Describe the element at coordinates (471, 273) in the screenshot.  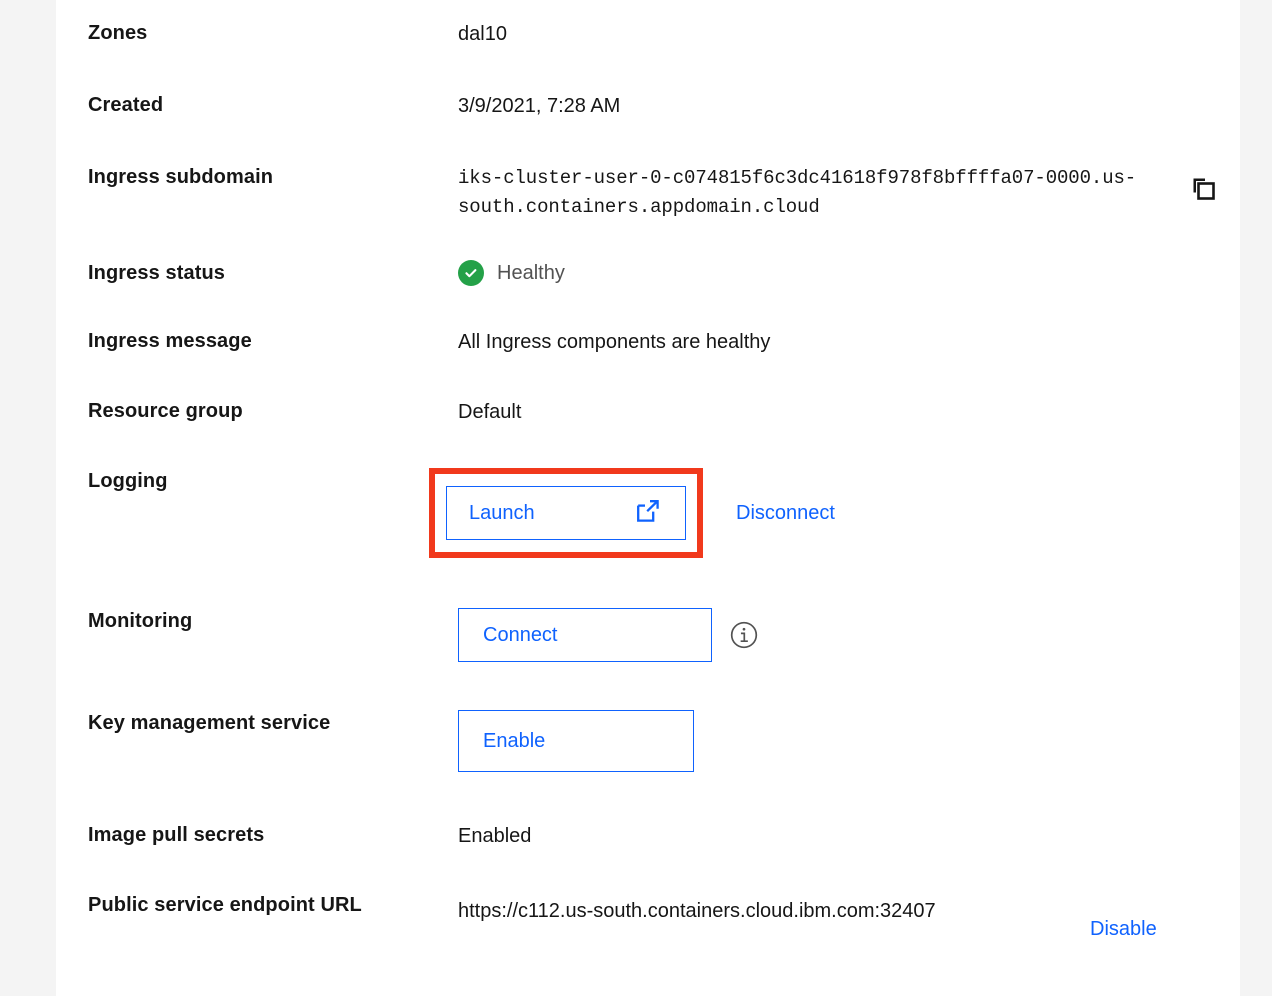
I see `check-circle-icon` at that location.